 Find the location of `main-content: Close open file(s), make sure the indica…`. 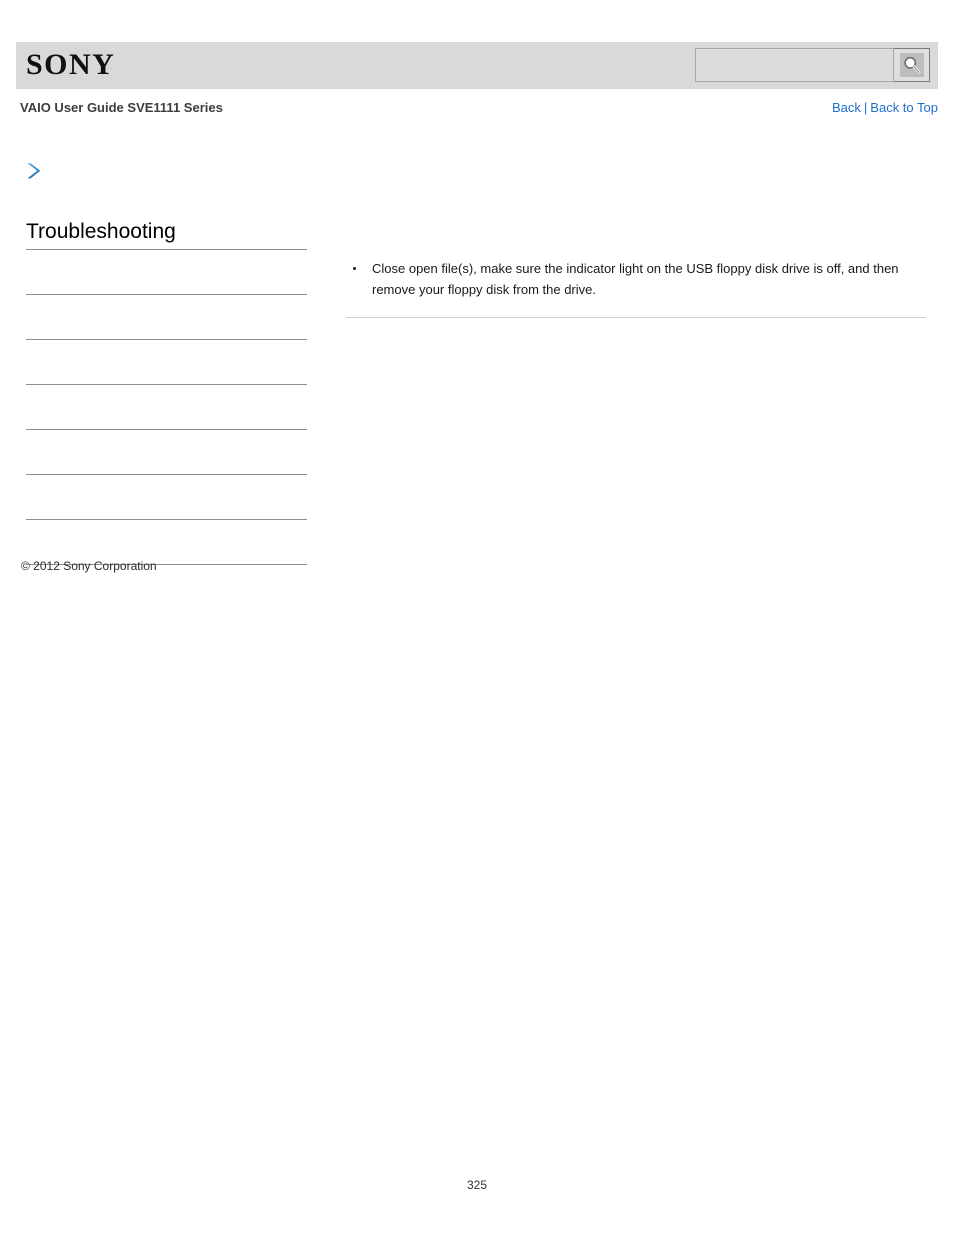

main-content: Close open file(s), make sure the indica… is located at coordinates (636, 292).